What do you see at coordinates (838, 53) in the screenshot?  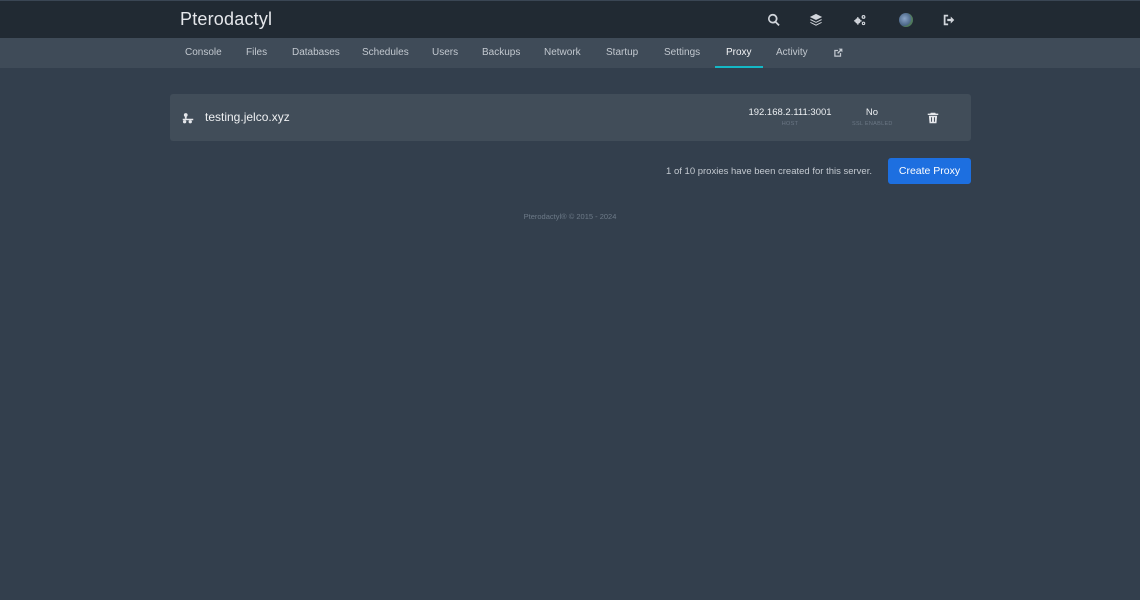 I see `external-link-icon` at bounding box center [838, 53].